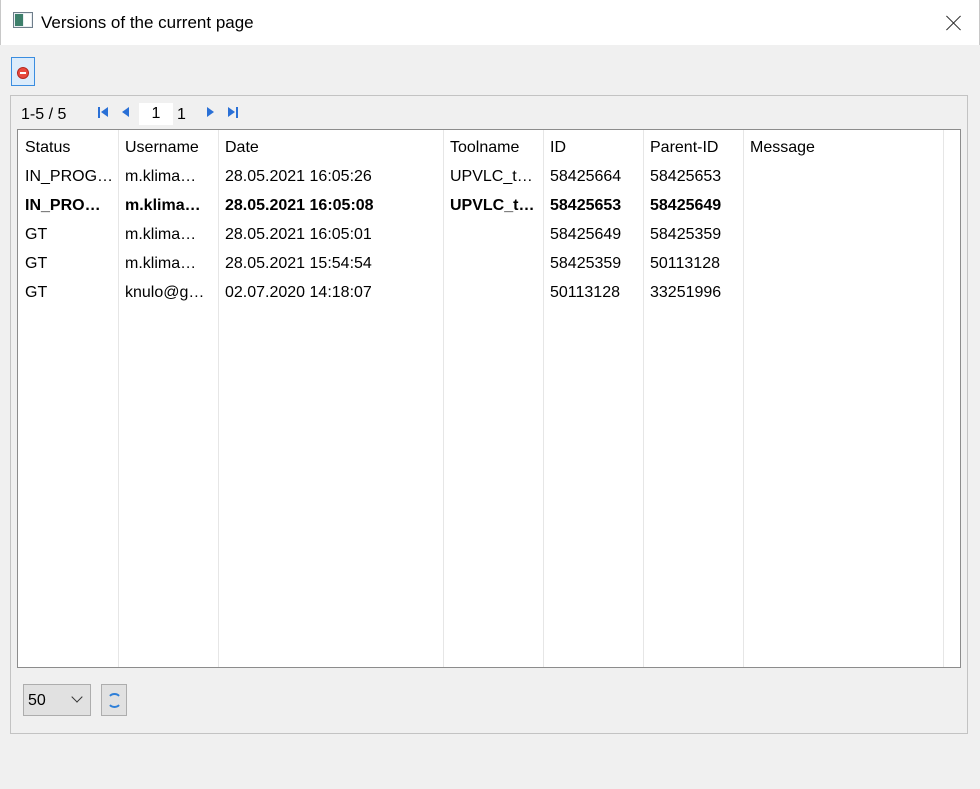 Image resolution: width=980 pixels, height=789 pixels. Describe the element at coordinates (77, 697) in the screenshot. I see `chevron-down-icon` at that location.